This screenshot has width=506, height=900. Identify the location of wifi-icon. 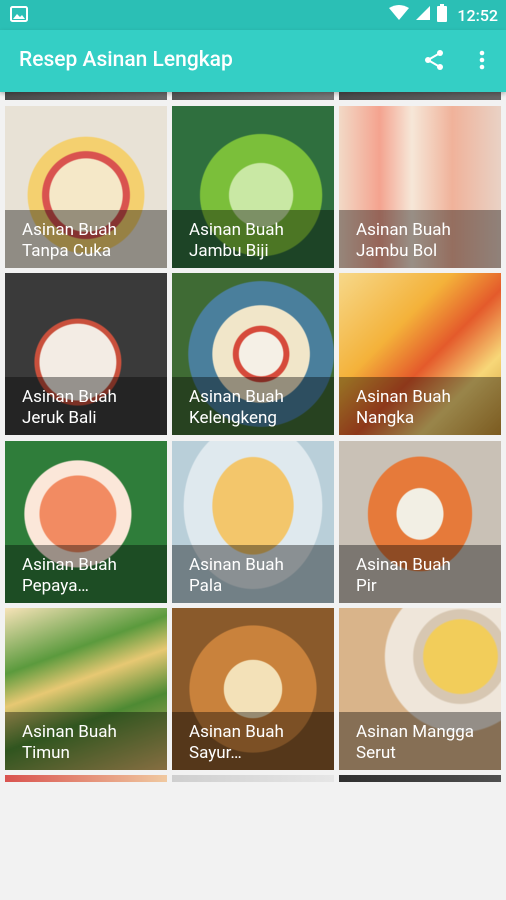
(399, 15).